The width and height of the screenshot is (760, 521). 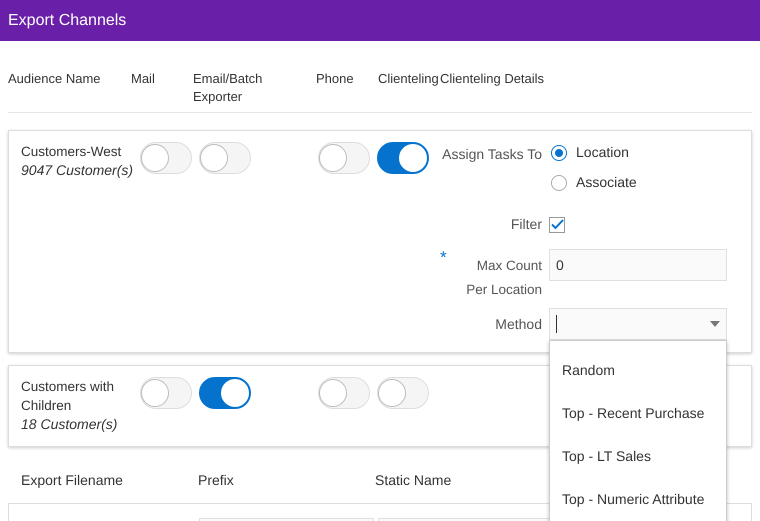 I want to click on radio-label: Location, so click(x=602, y=152).